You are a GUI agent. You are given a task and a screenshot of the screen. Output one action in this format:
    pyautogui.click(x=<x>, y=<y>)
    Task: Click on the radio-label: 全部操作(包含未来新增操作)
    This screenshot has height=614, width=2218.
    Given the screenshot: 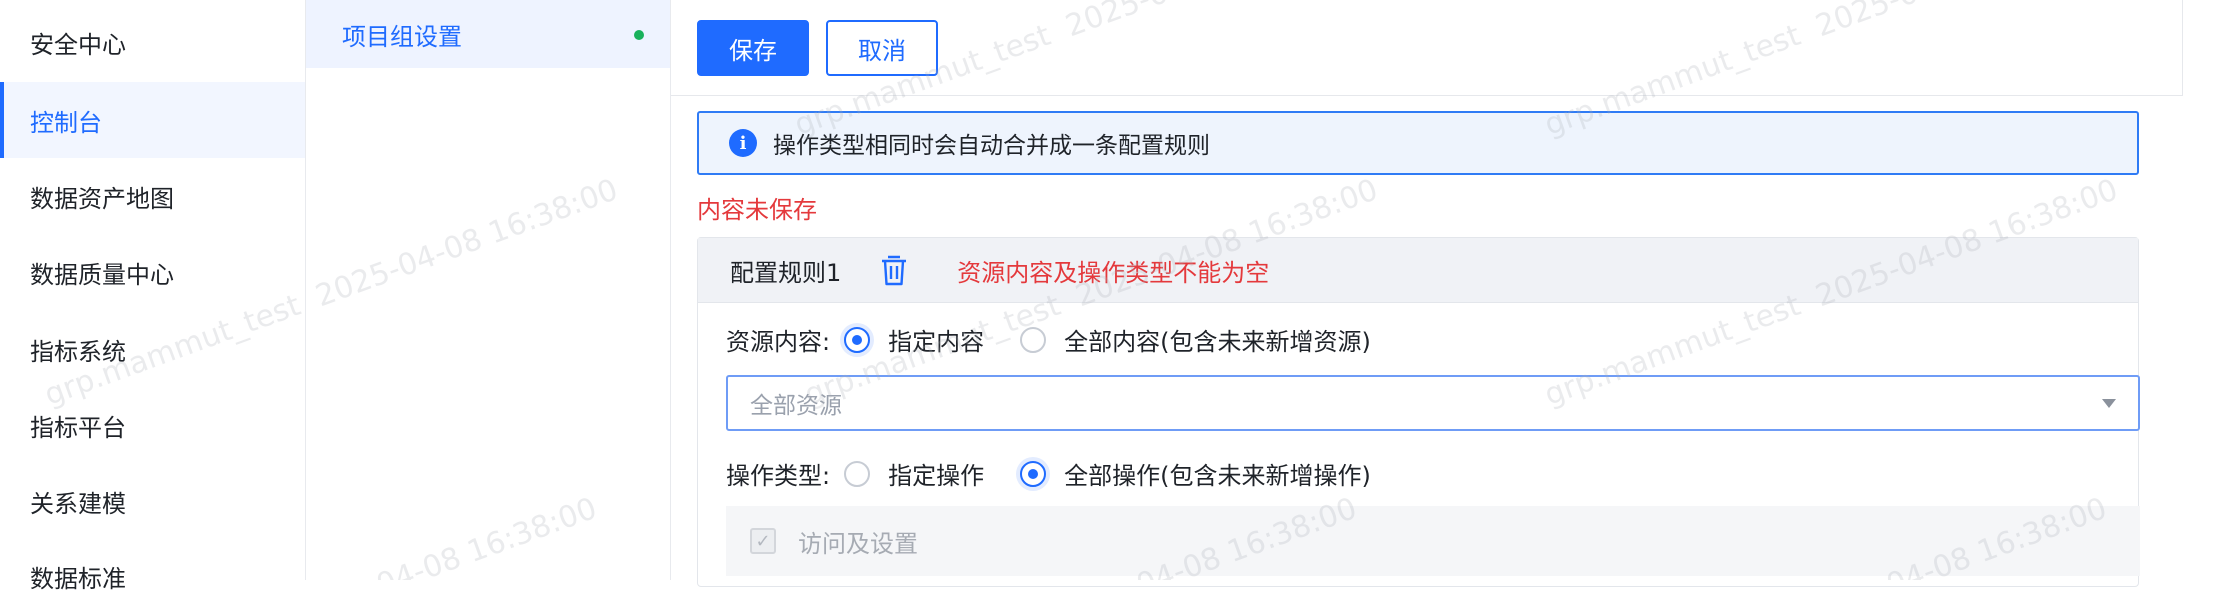 What is the action you would take?
    pyautogui.click(x=1217, y=476)
    